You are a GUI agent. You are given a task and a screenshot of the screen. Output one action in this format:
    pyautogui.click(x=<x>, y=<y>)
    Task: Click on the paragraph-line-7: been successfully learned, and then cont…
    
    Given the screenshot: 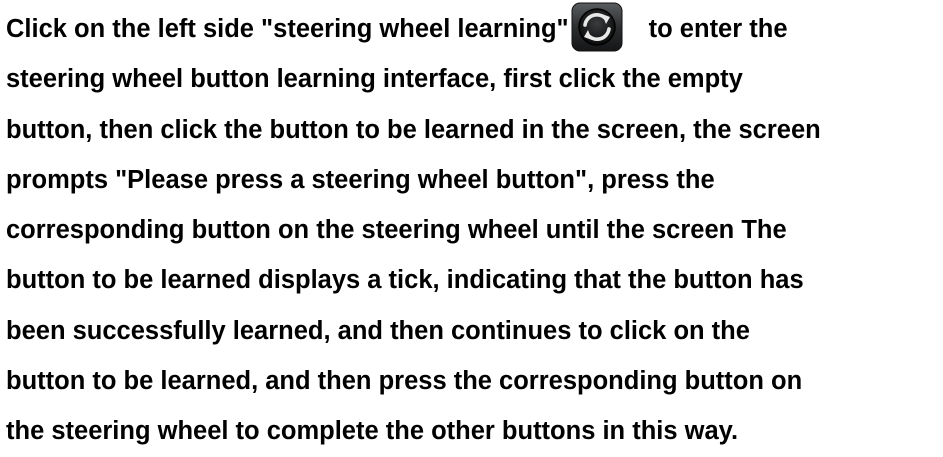 What is the action you would take?
    pyautogui.click(x=378, y=330)
    